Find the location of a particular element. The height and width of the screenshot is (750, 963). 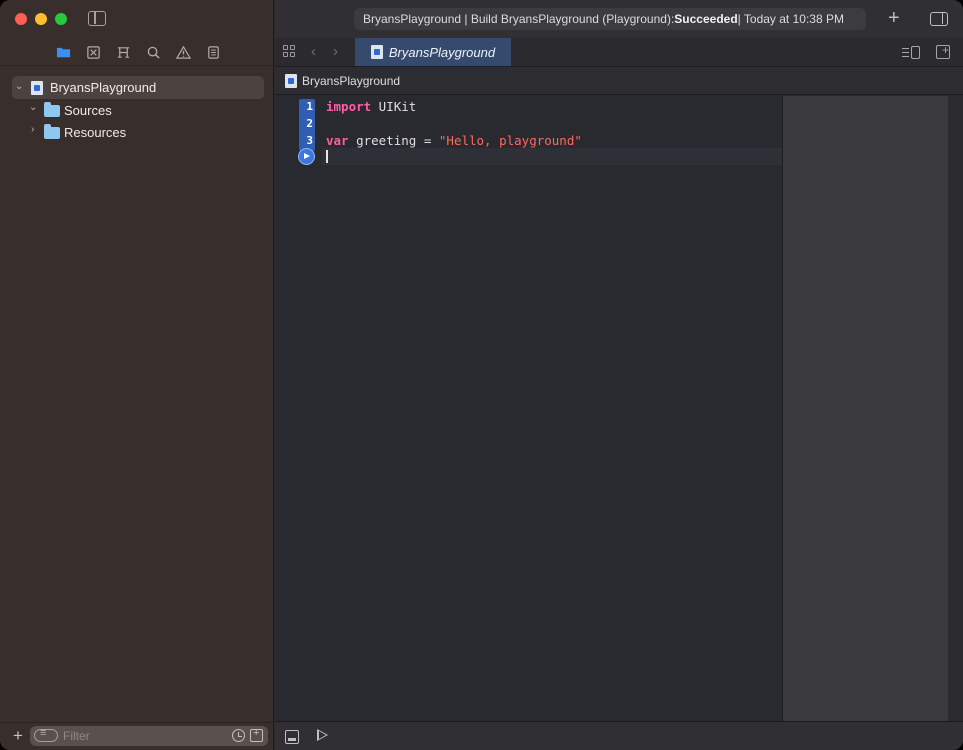

code-line-3: var greeting = "Hello, playground" is located at coordinates (454, 140).